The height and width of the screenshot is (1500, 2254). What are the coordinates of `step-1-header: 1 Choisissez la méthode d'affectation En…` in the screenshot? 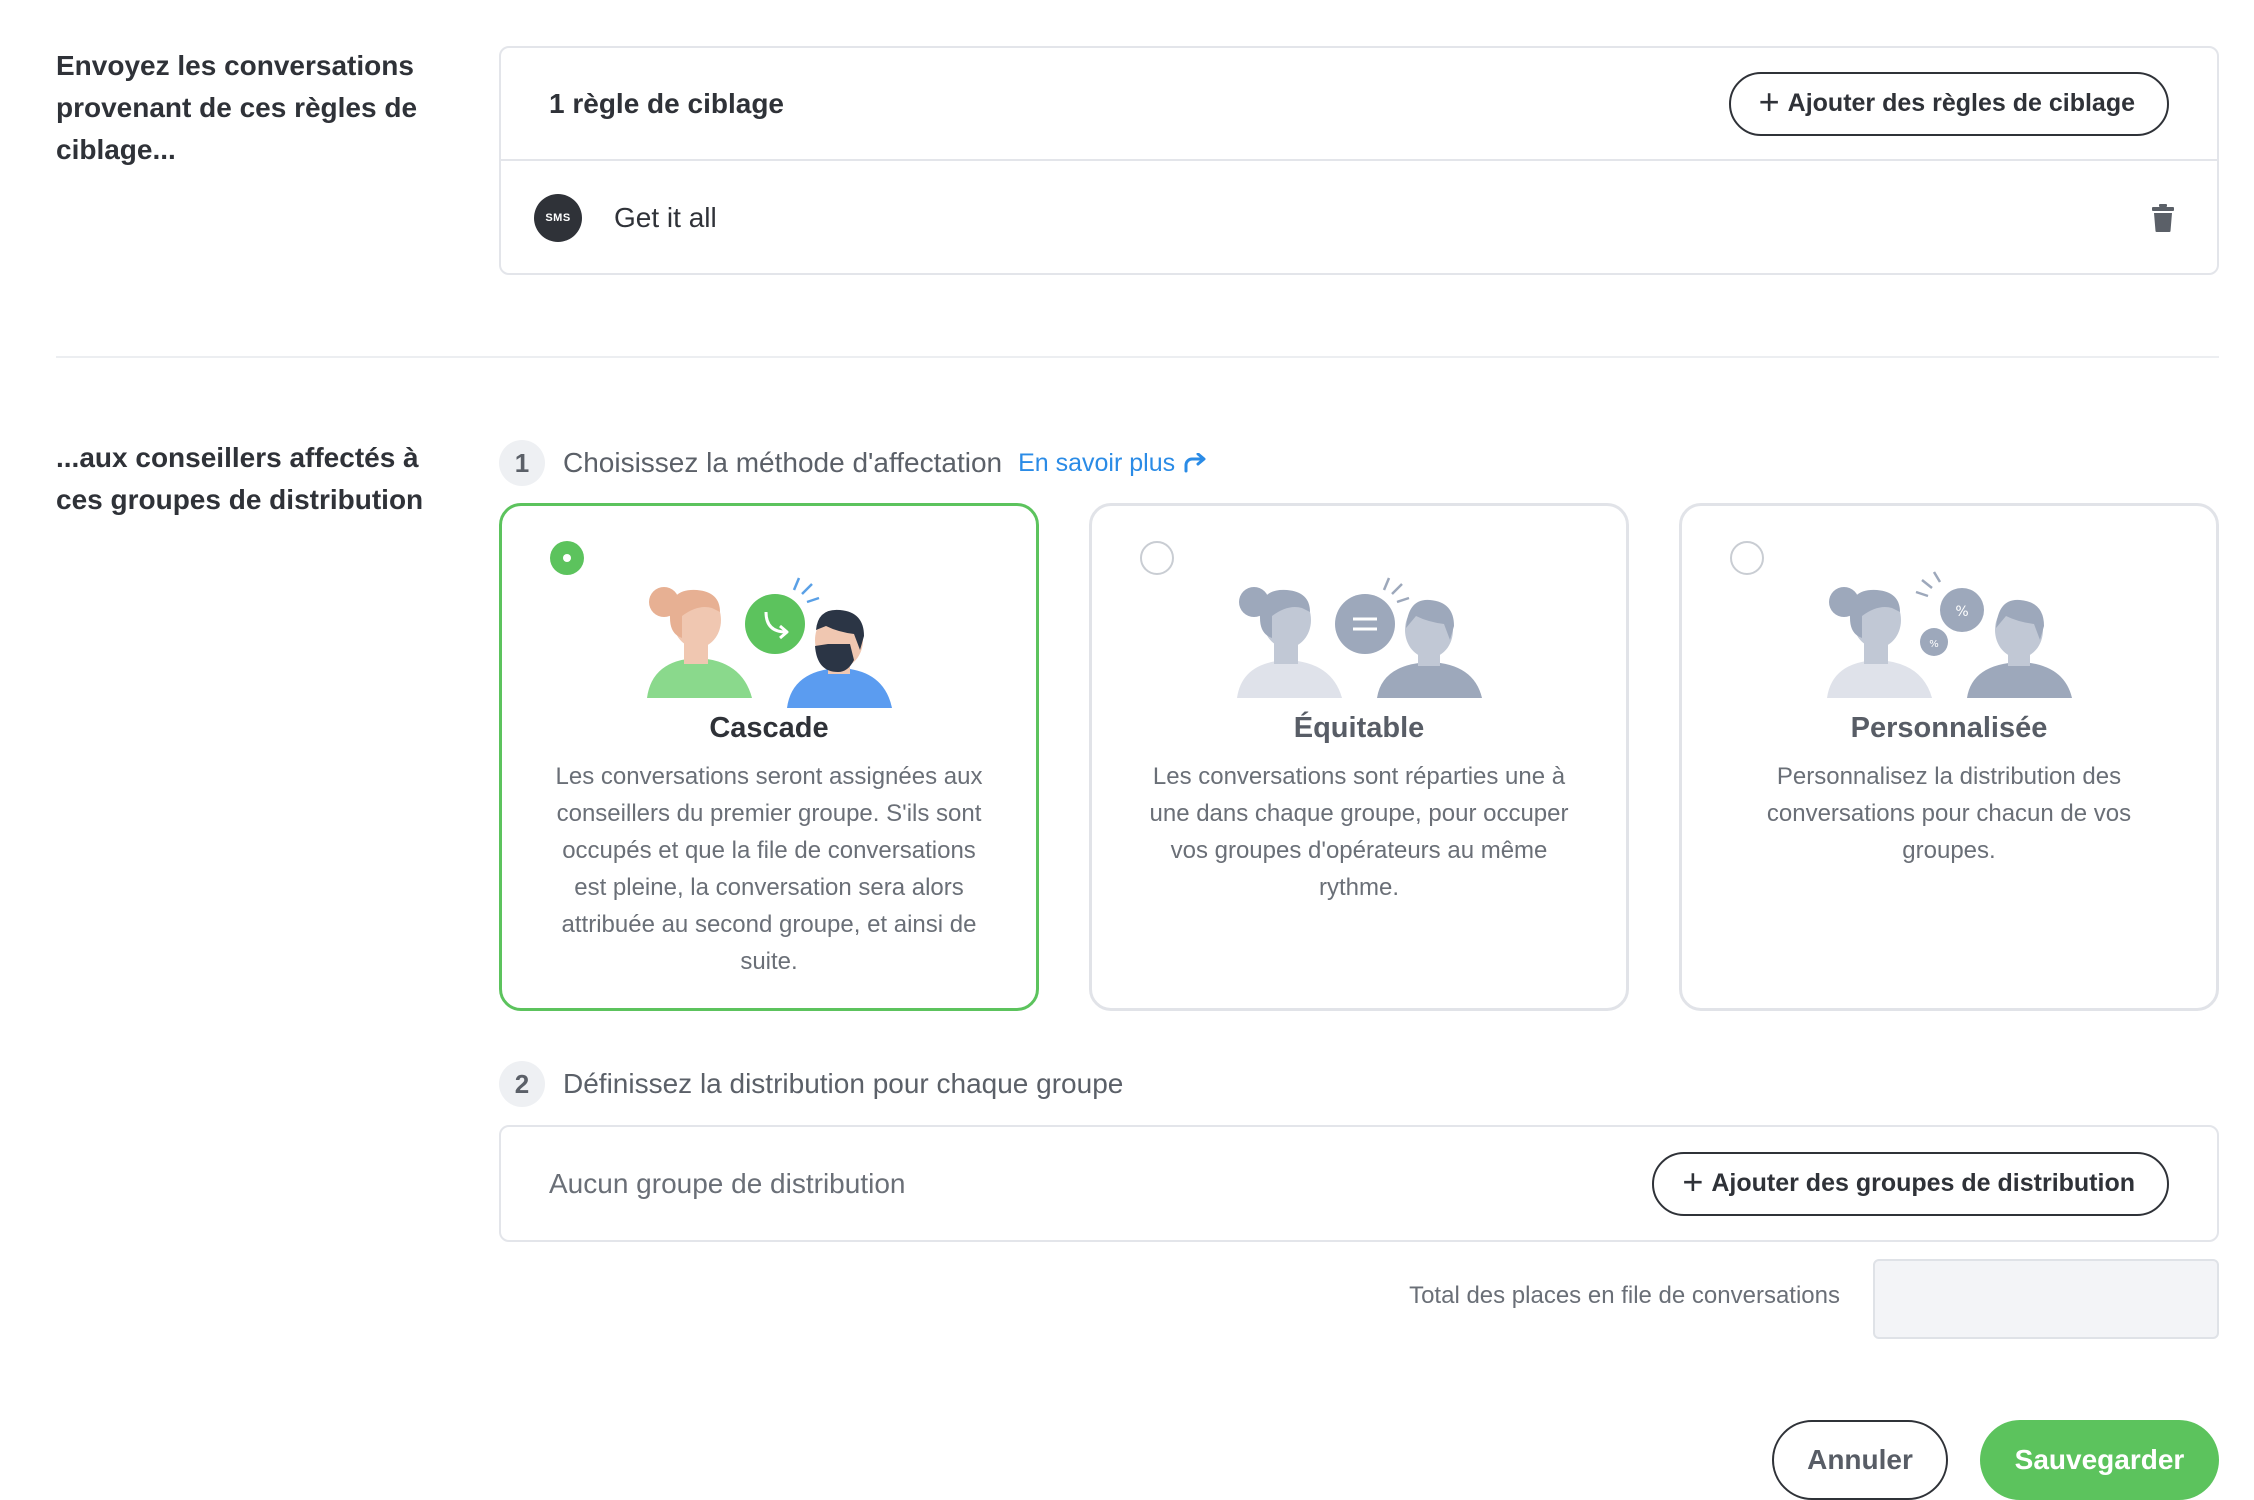 It's located at (853, 463).